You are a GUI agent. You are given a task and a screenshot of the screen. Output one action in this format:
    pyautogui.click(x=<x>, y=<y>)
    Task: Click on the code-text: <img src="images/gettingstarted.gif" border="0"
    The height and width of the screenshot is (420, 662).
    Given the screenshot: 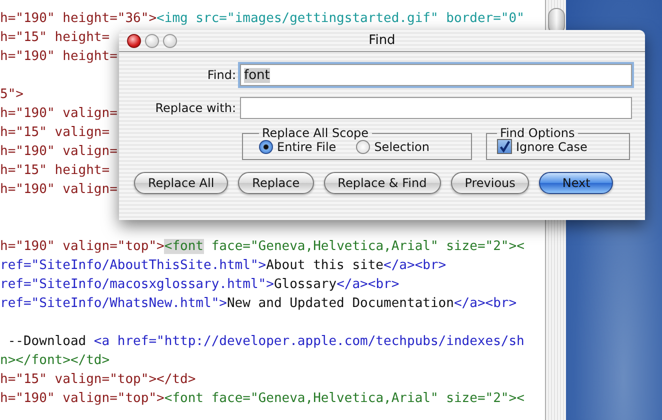 What is the action you would take?
    pyautogui.click(x=340, y=18)
    